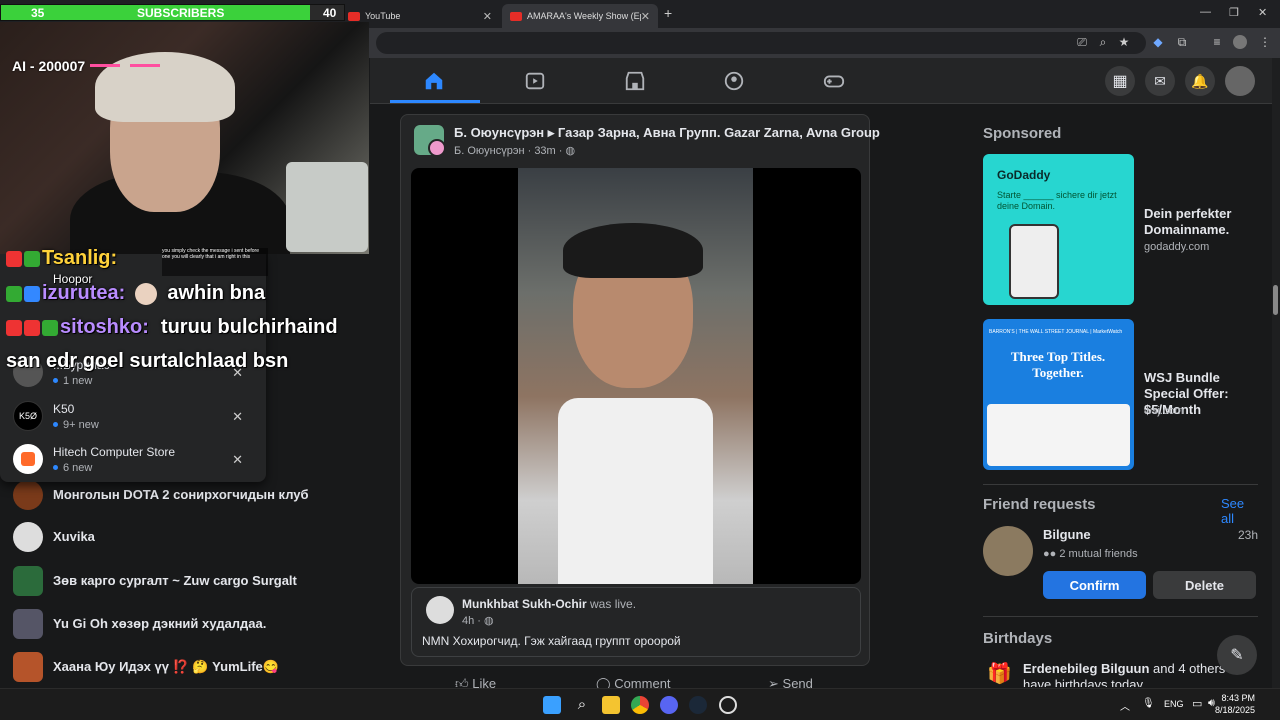 Image resolution: width=1280 pixels, height=720 pixels. I want to click on delete-button: Delete, so click(1204, 585).